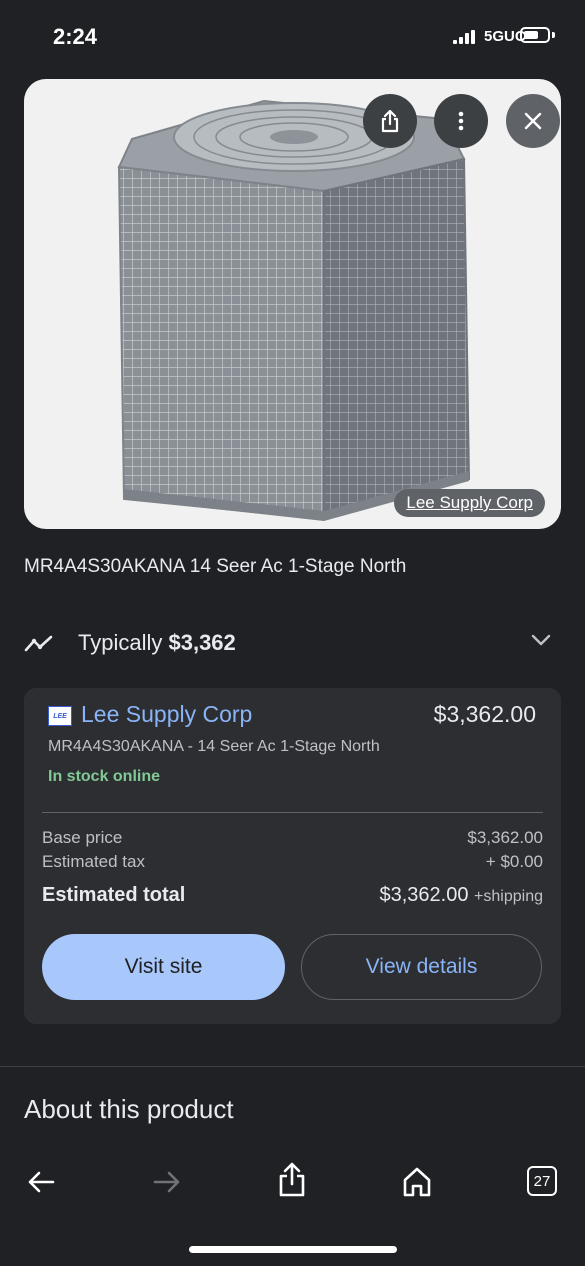 This screenshot has height=1266, width=585. I want to click on offer-subtitle: MR4A4S30AKANA - 14 Seer Ac 1-Stage North, so click(214, 746).